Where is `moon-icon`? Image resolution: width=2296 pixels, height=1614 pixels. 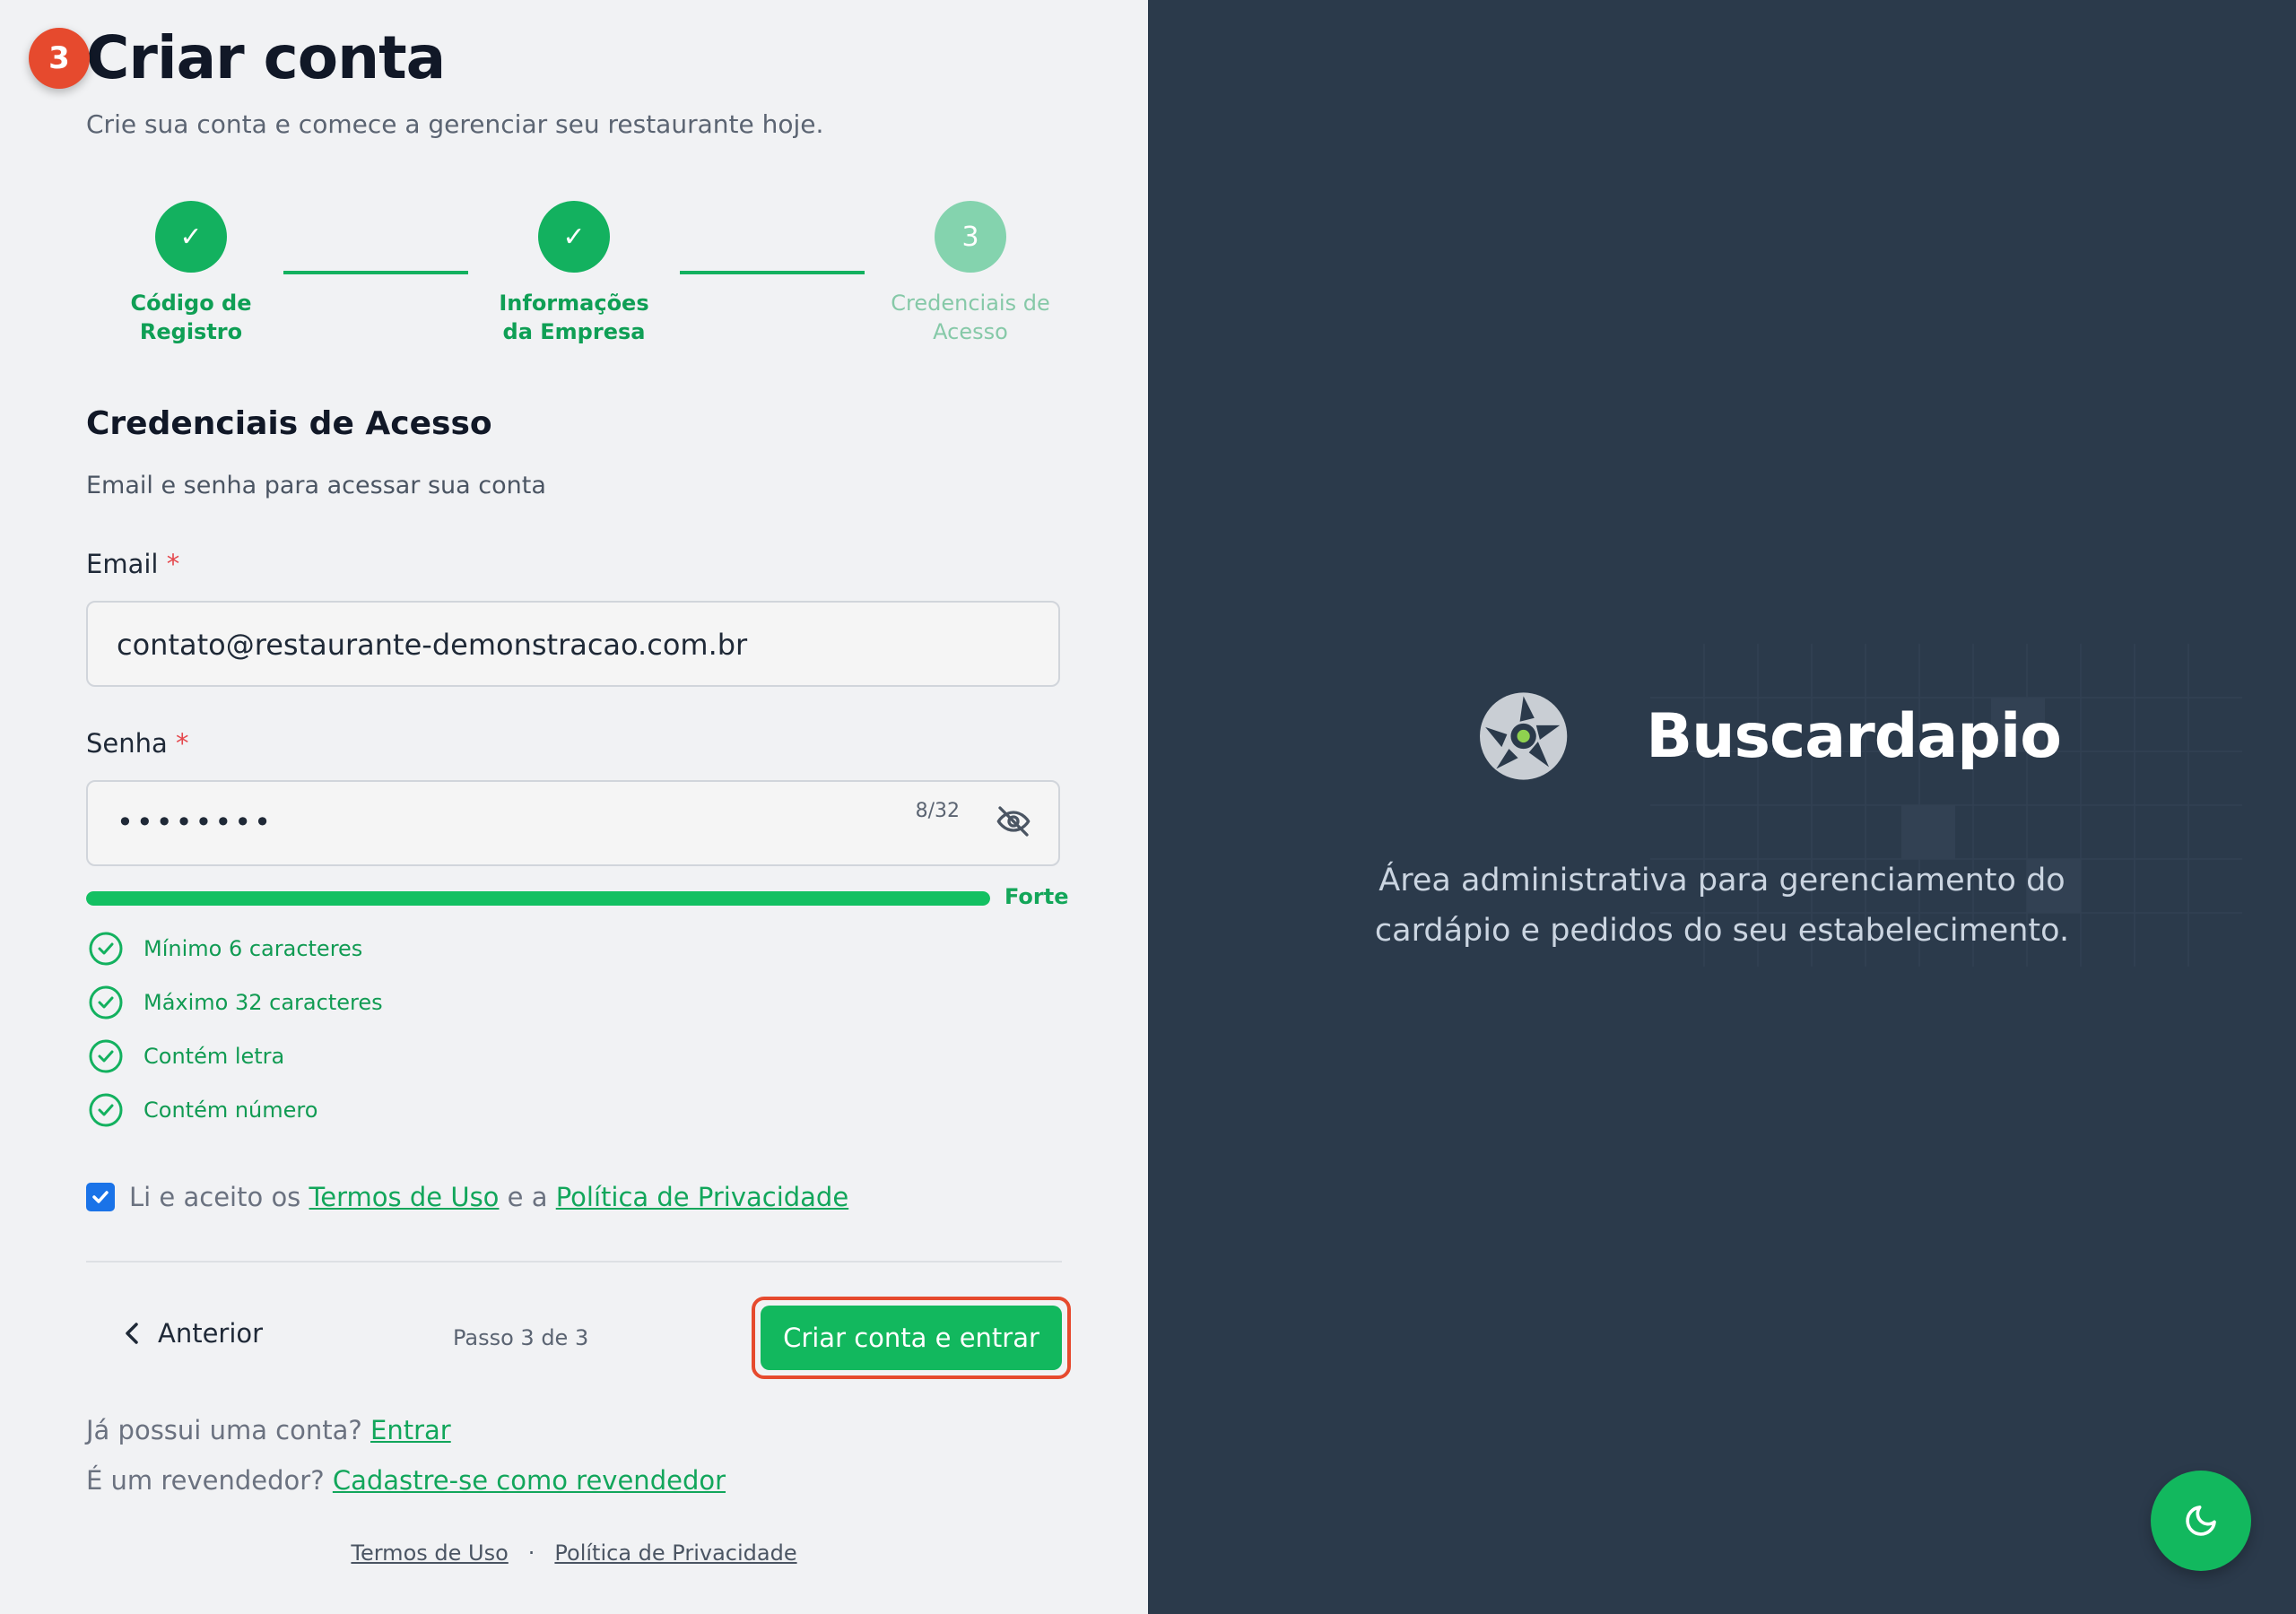 moon-icon is located at coordinates (2201, 1521).